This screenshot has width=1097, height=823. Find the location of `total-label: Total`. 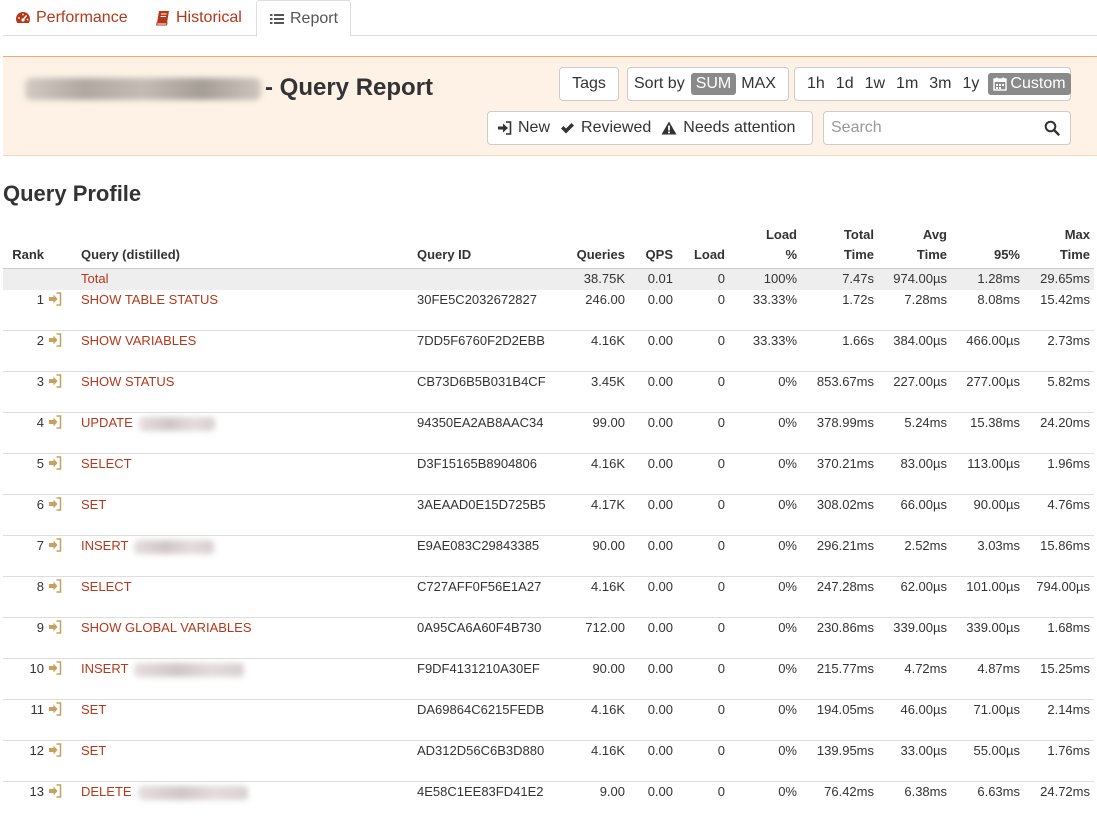

total-label: Total is located at coordinates (249, 279).